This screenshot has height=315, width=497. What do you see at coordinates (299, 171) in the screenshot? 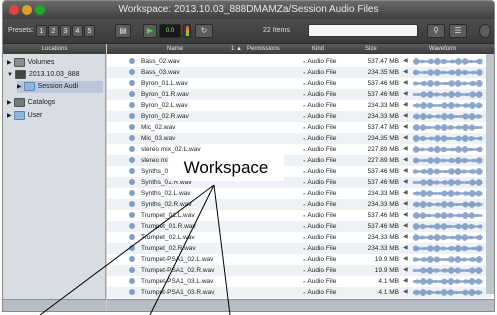
I see `file-row: Synths_01.L.wavAudio File537.46 MB◀` at bounding box center [299, 171].